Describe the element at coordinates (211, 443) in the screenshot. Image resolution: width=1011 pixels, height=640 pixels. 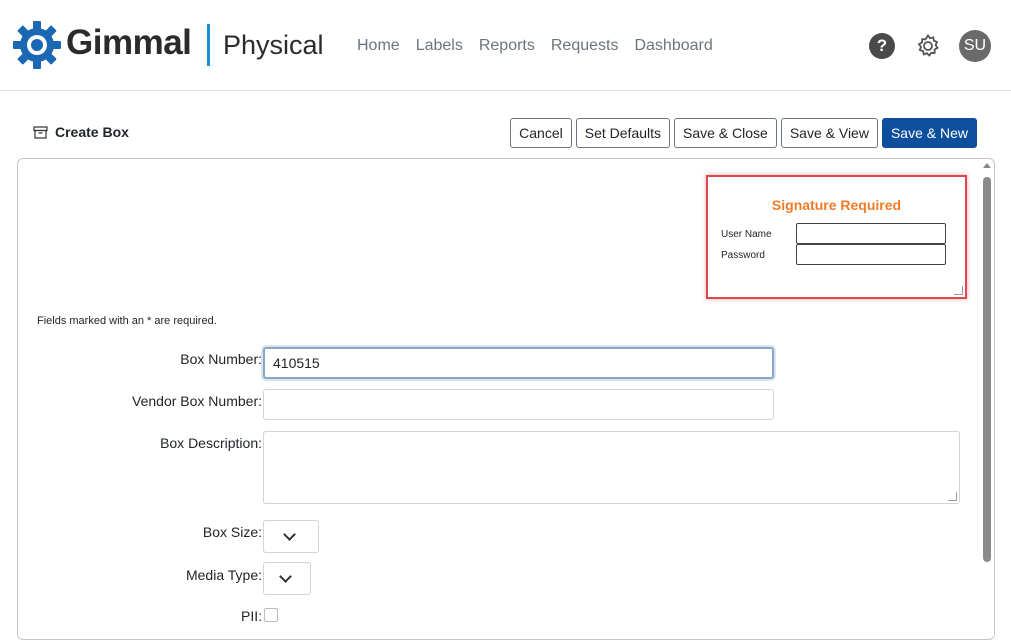
I see `box-description-label: Box Description:` at that location.